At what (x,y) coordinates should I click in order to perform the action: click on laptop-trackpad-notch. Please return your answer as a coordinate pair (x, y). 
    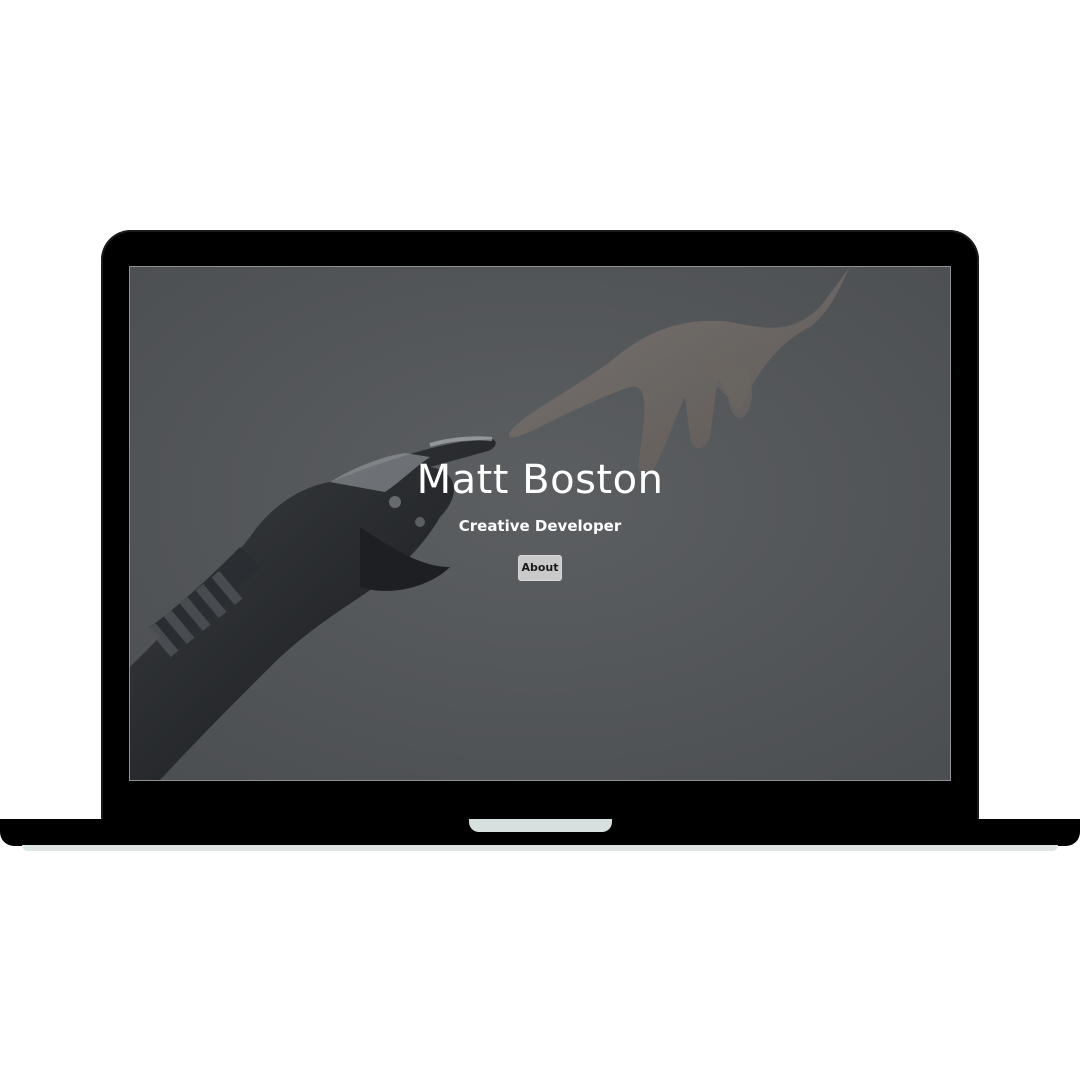
    Looking at the image, I should click on (540, 825).